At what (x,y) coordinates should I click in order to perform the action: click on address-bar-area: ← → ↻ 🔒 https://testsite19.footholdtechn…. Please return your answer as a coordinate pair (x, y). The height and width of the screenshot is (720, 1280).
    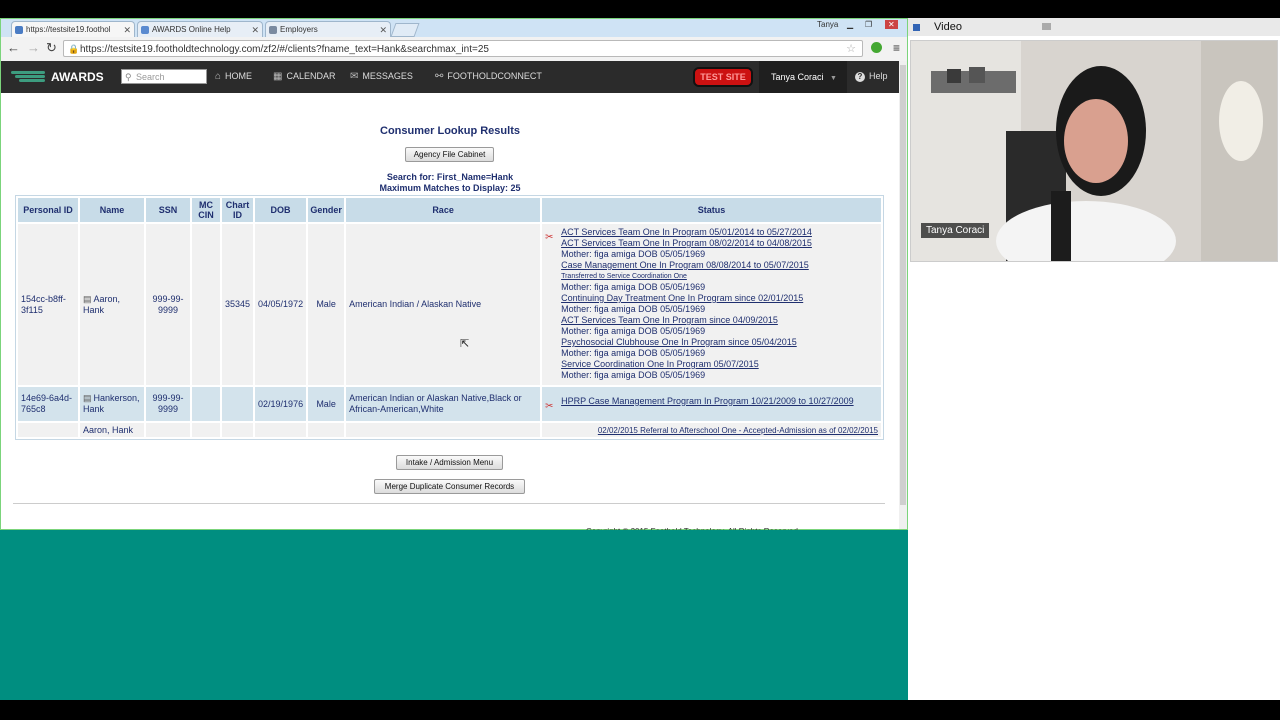
    Looking at the image, I should click on (454, 49).